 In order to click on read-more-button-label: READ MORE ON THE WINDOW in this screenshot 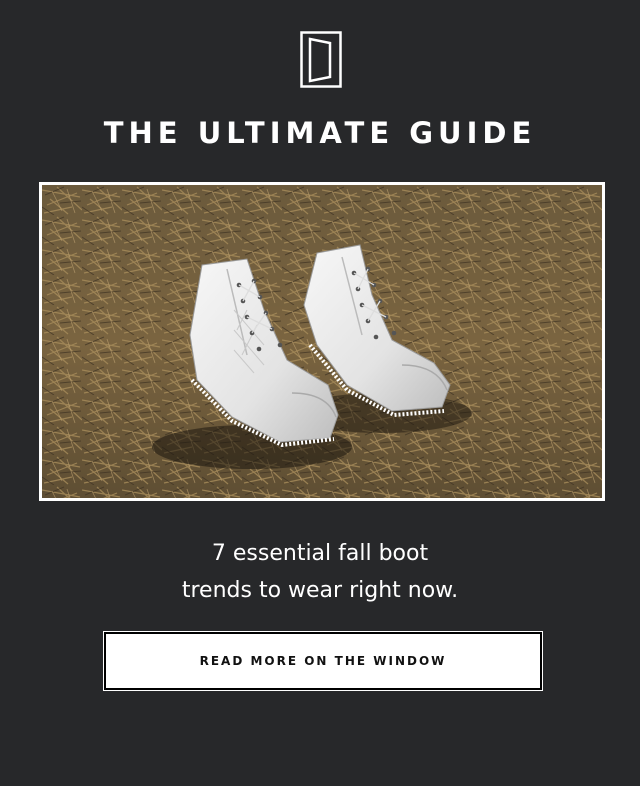, I will do `click(323, 661)`.